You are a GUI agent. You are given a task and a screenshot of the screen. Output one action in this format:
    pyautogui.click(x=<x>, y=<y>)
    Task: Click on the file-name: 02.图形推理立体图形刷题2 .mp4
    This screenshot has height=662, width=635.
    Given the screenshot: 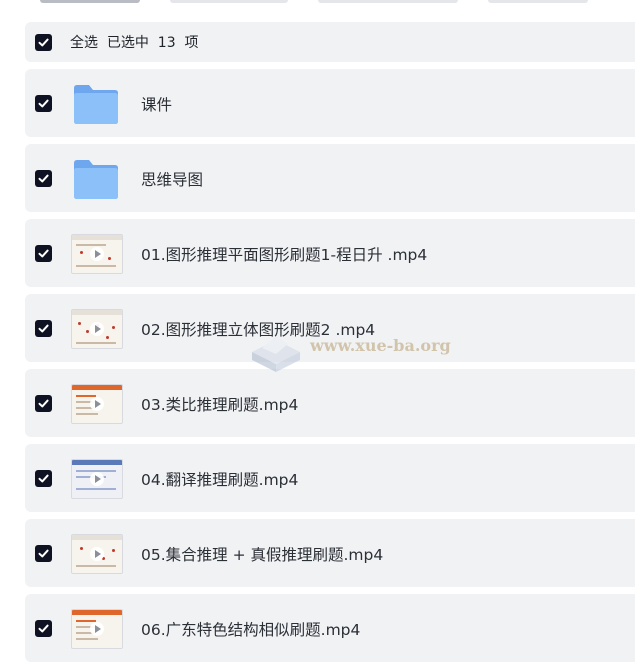 What is the action you would take?
    pyautogui.click(x=258, y=329)
    